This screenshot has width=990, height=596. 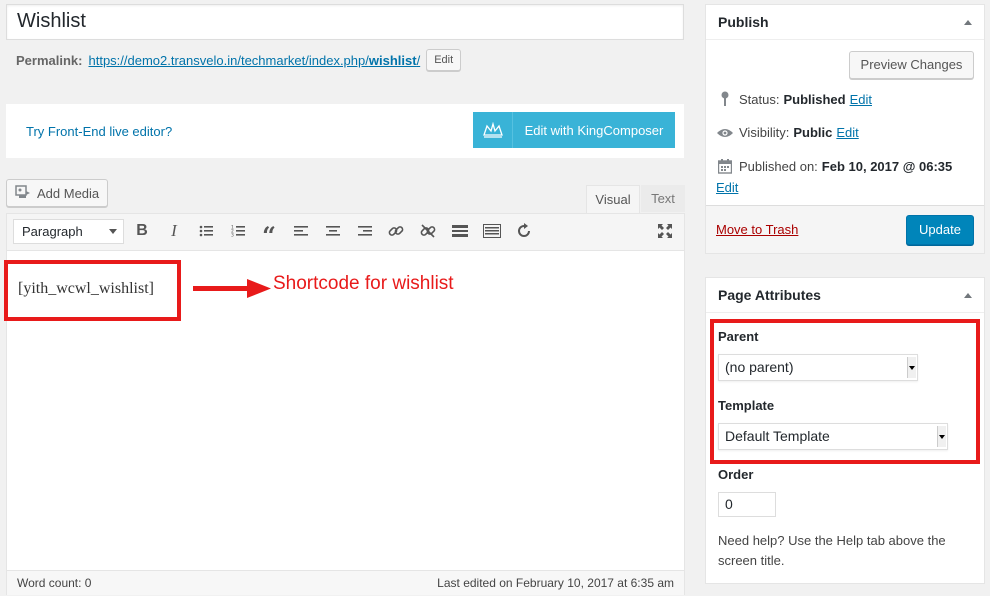 What do you see at coordinates (23, 193) in the screenshot?
I see `media-icon` at bounding box center [23, 193].